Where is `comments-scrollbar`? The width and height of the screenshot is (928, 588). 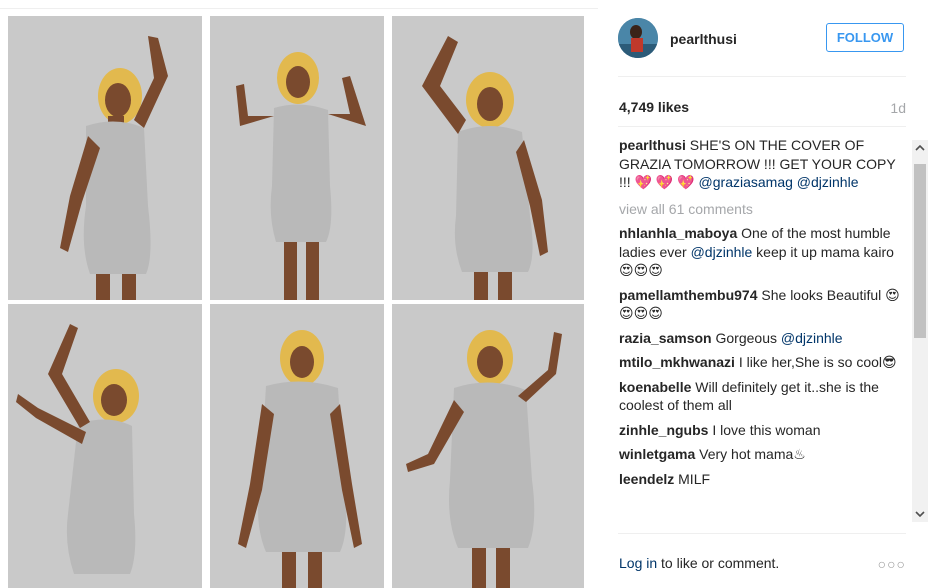
comments-scrollbar is located at coordinates (920, 331).